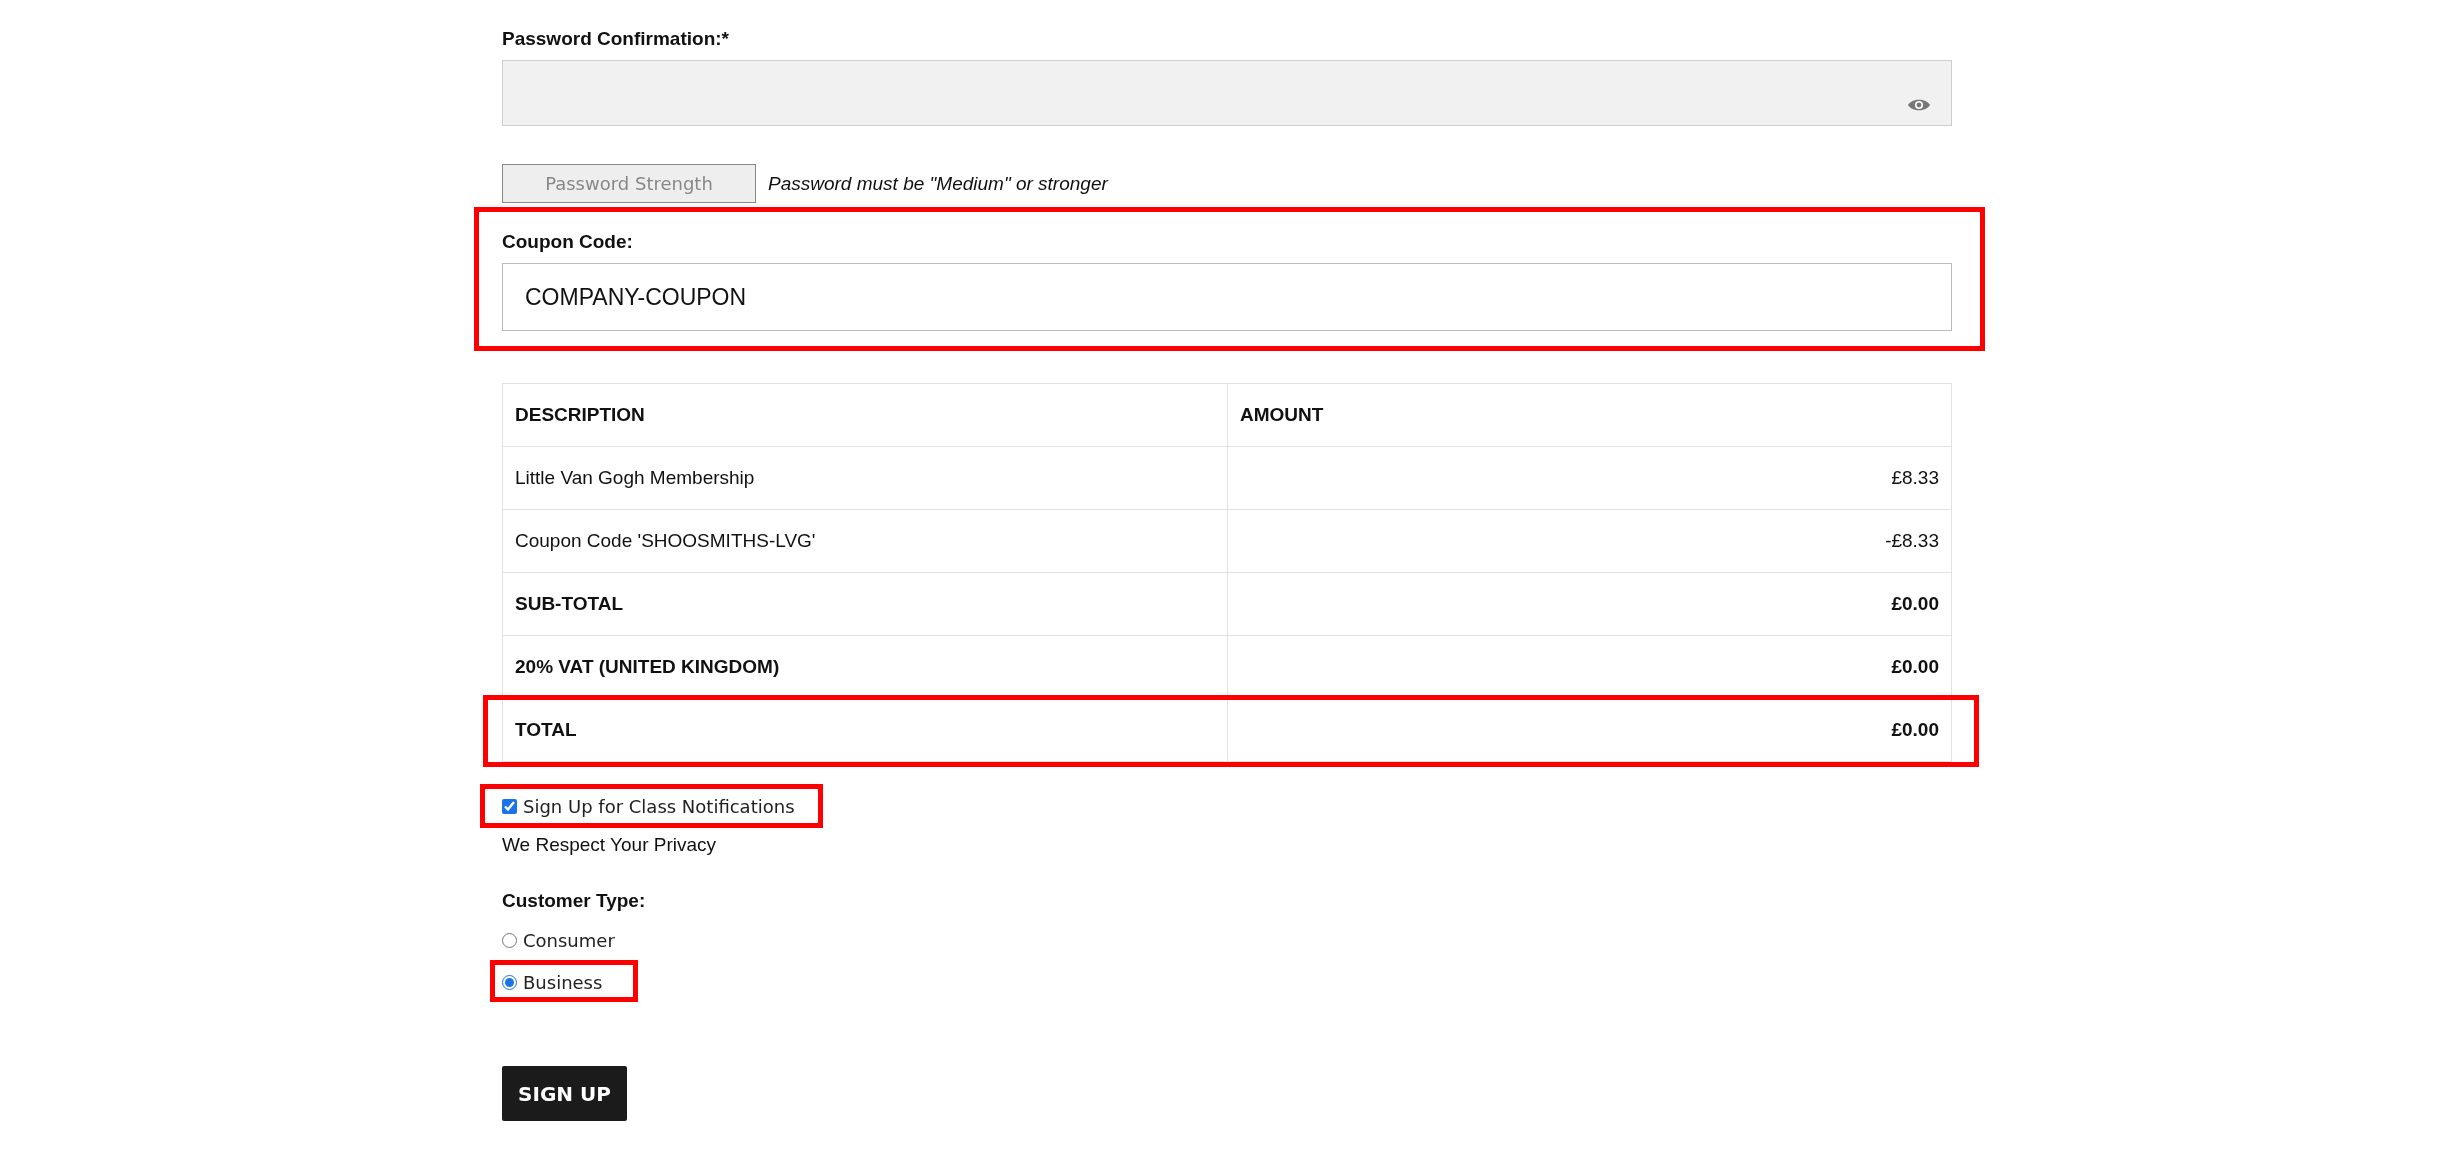  Describe the element at coordinates (647, 667) in the screenshot. I see `table-cell-text: 20% VAT (UNITED KINGDOM)` at that location.